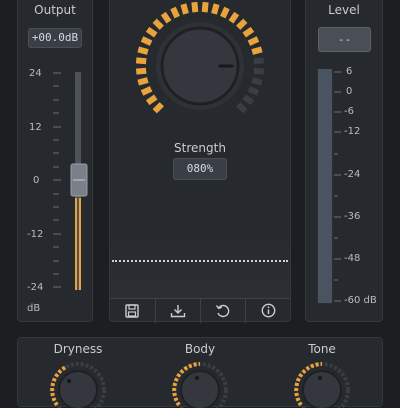 Image resolution: width=400 pixels, height=408 pixels. What do you see at coordinates (35, 127) in the screenshot?
I see `output-scale-12: 12` at bounding box center [35, 127].